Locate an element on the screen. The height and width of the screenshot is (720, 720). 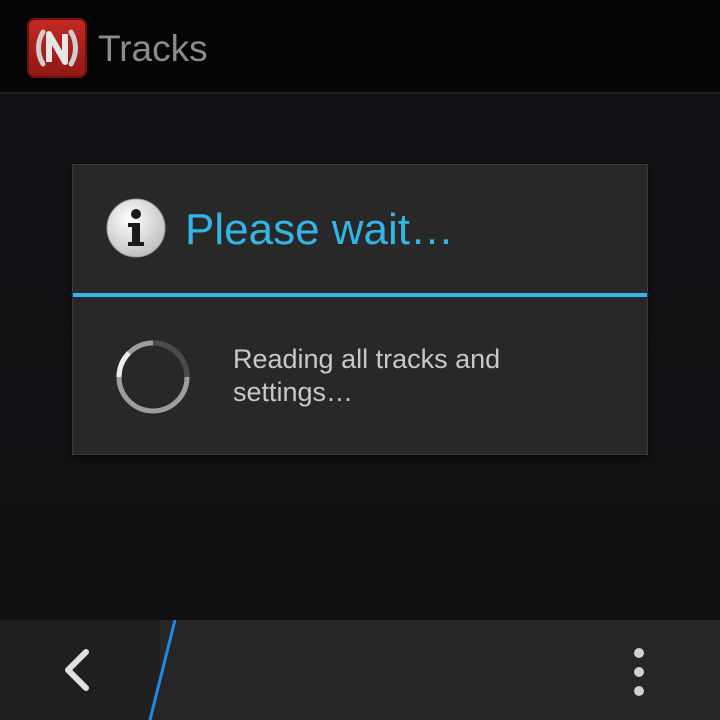
chevron-left-icon is located at coordinates (77, 670).